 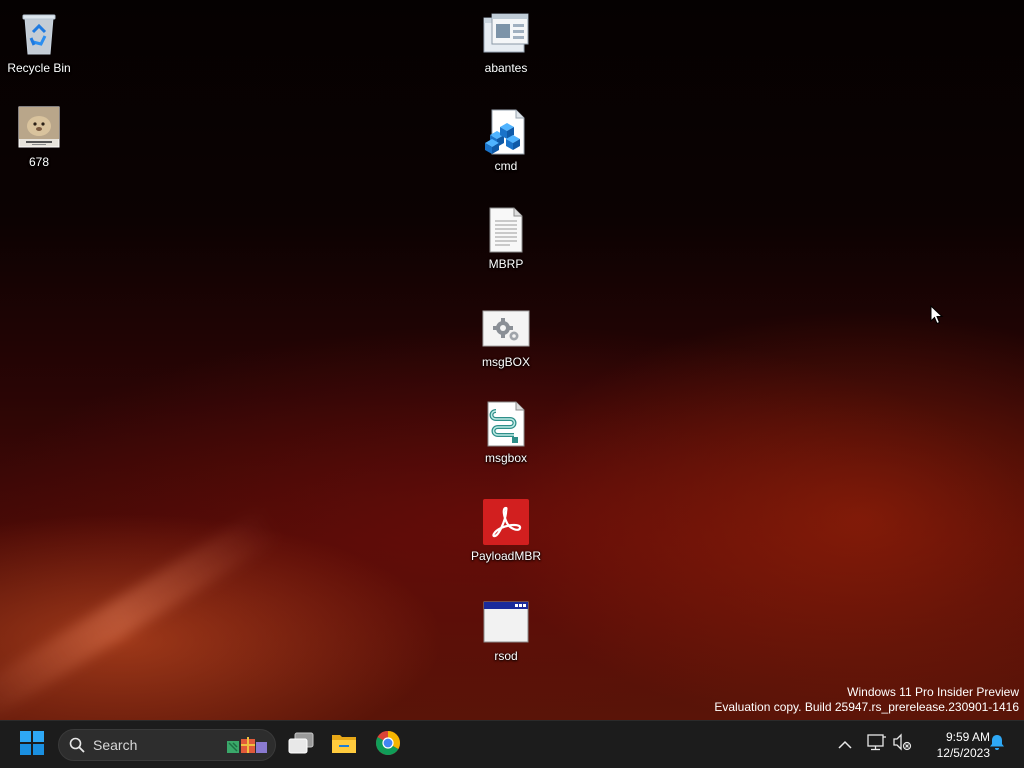 I want to click on settings-file-icon, so click(x=506, y=328).